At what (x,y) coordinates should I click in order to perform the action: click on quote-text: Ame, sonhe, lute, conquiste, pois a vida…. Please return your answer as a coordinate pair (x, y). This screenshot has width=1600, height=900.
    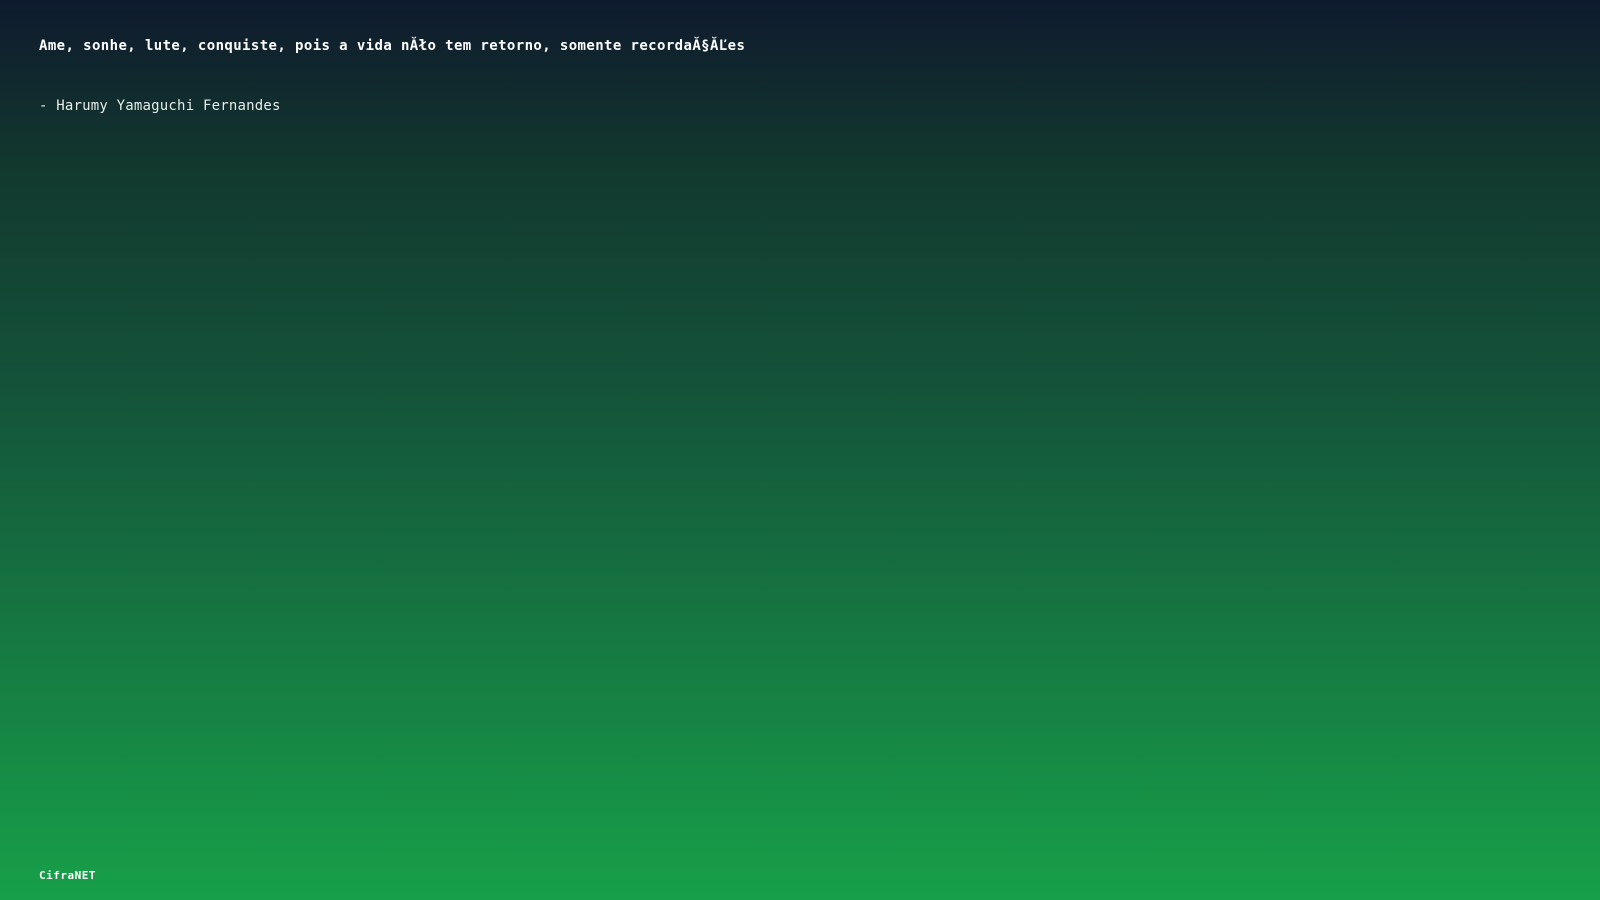
    Looking at the image, I should click on (392, 46).